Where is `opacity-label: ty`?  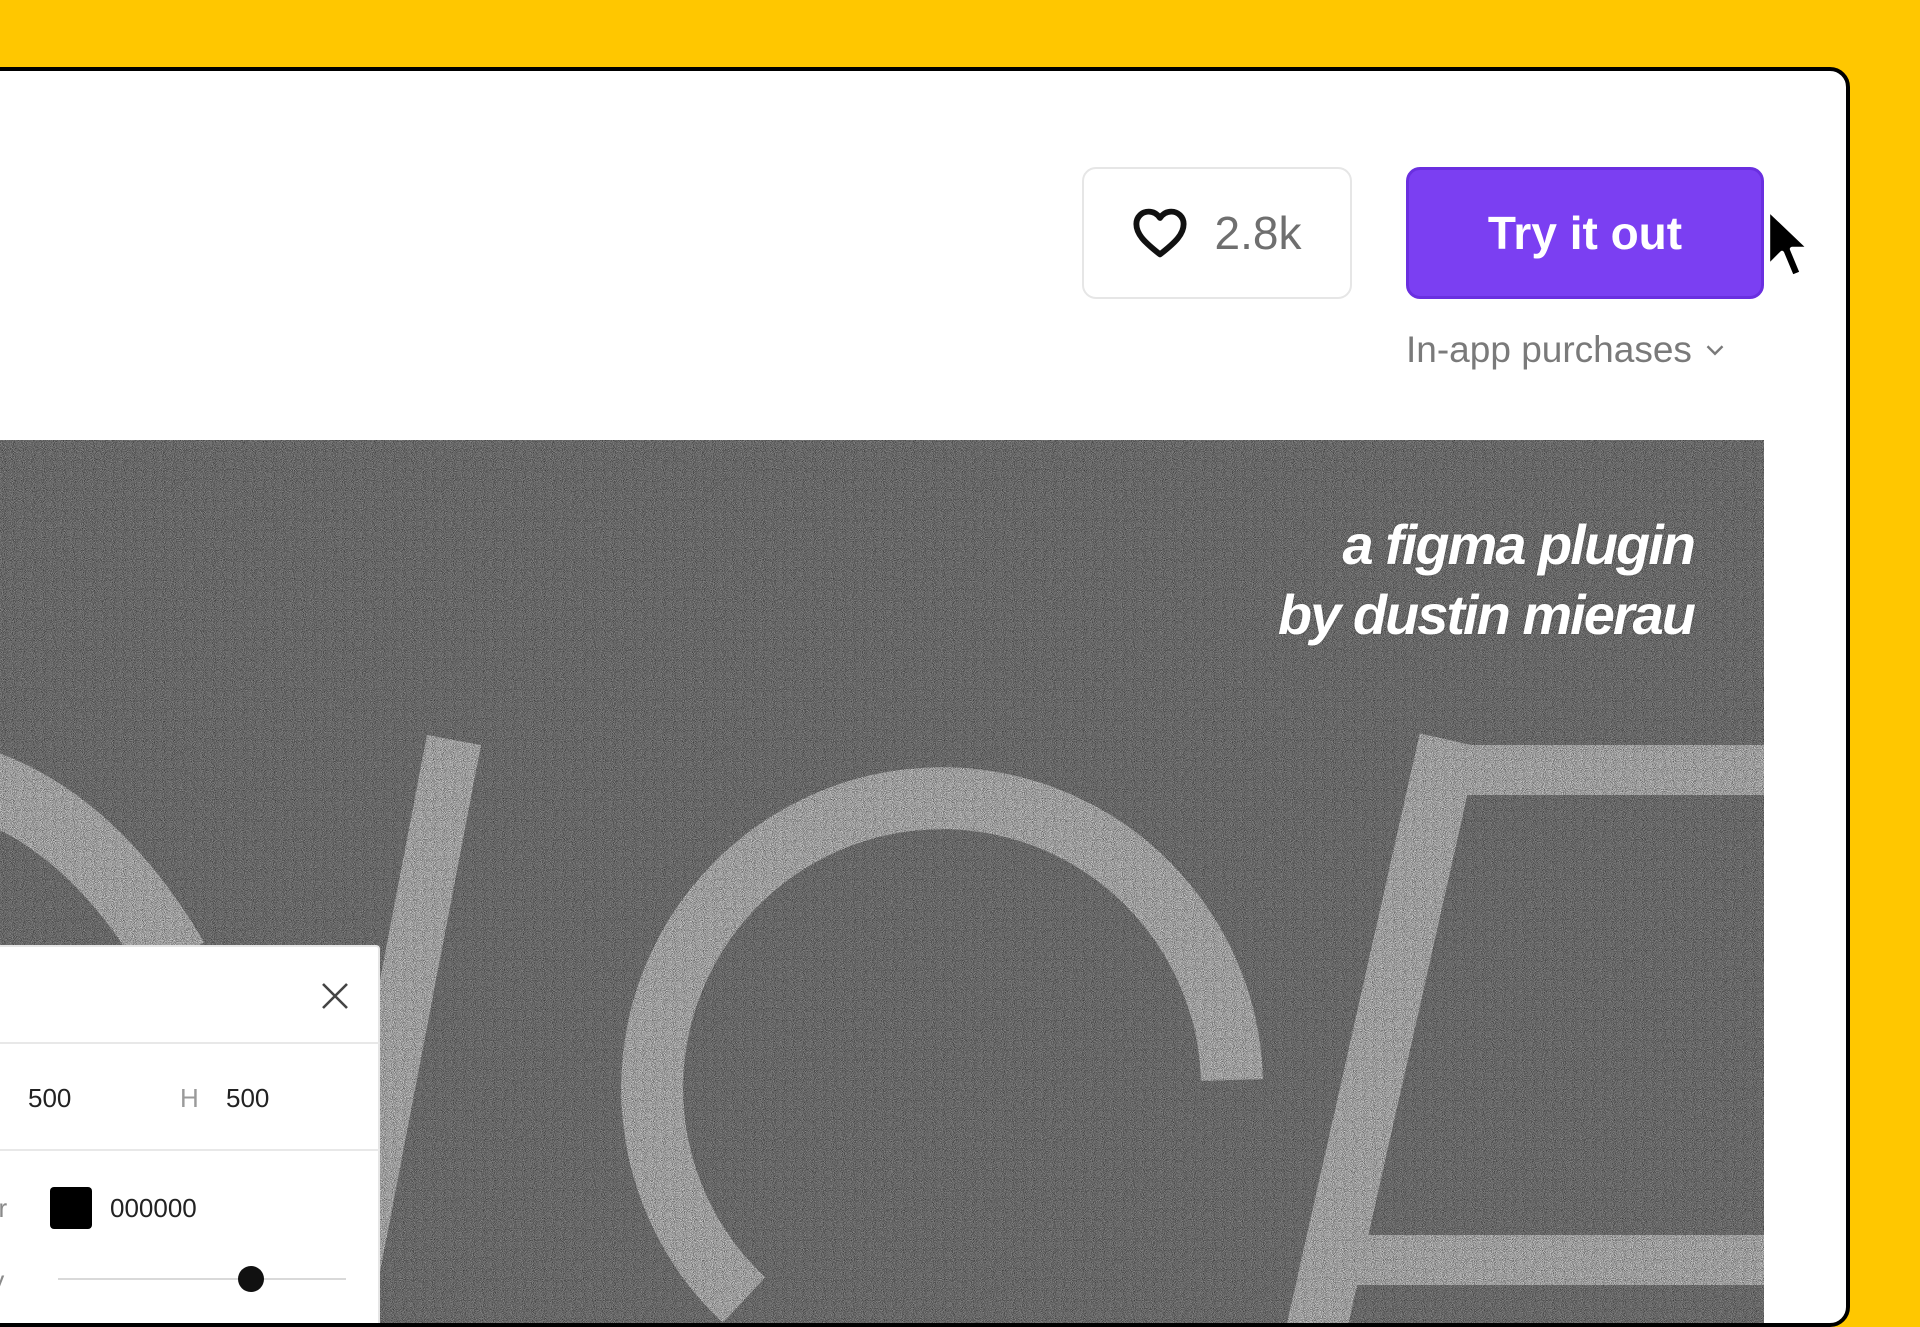 opacity-label: ty is located at coordinates (2, 1280).